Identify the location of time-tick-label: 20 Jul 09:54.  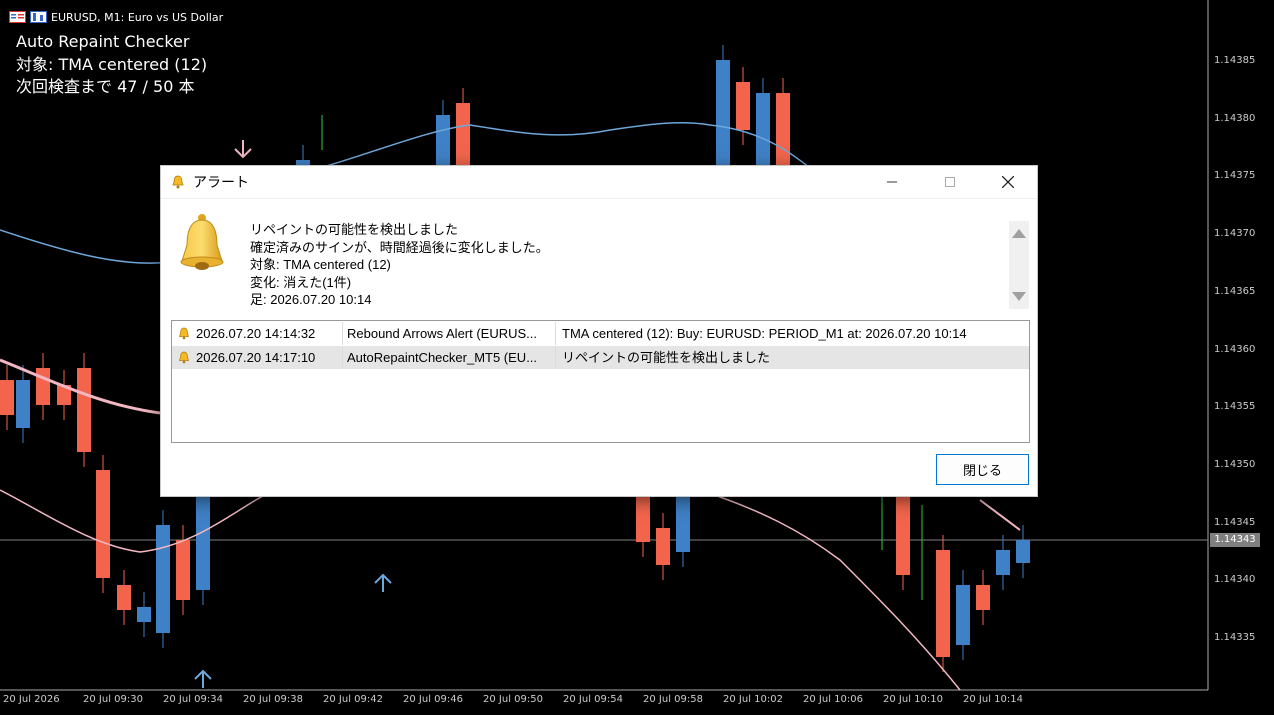
(593, 699).